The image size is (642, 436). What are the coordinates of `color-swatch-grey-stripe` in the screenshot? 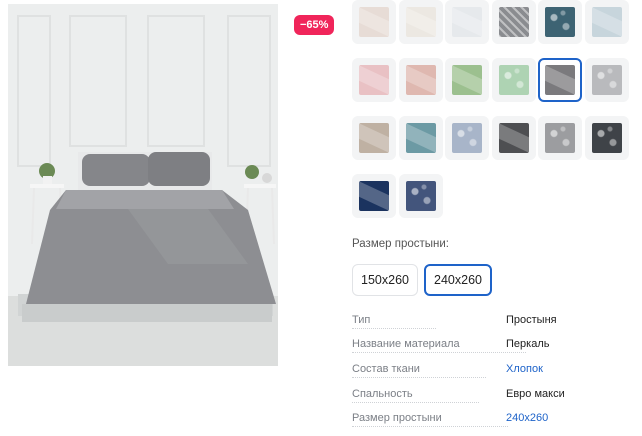 It's located at (513, 22).